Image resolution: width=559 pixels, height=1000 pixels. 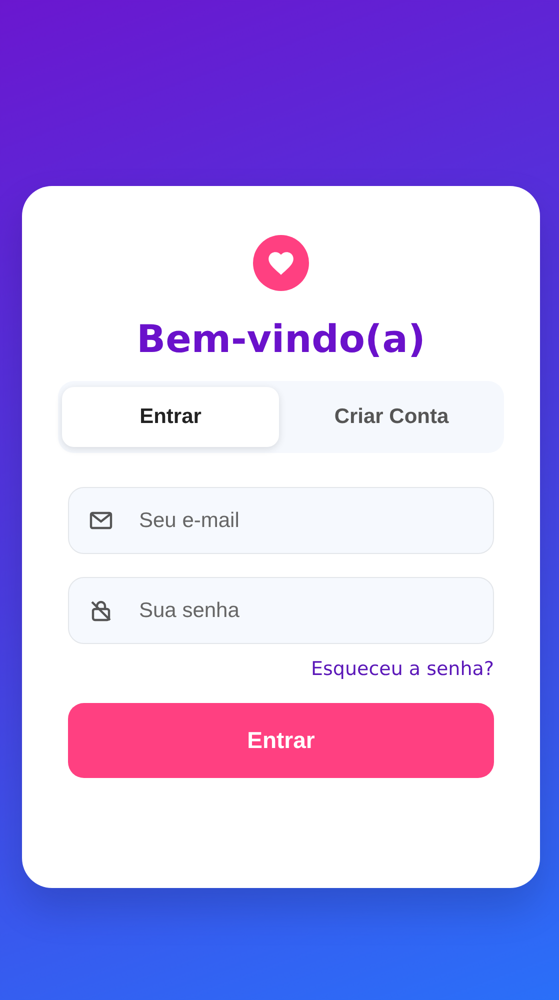 I want to click on tab: Criar Conta, so click(x=391, y=417).